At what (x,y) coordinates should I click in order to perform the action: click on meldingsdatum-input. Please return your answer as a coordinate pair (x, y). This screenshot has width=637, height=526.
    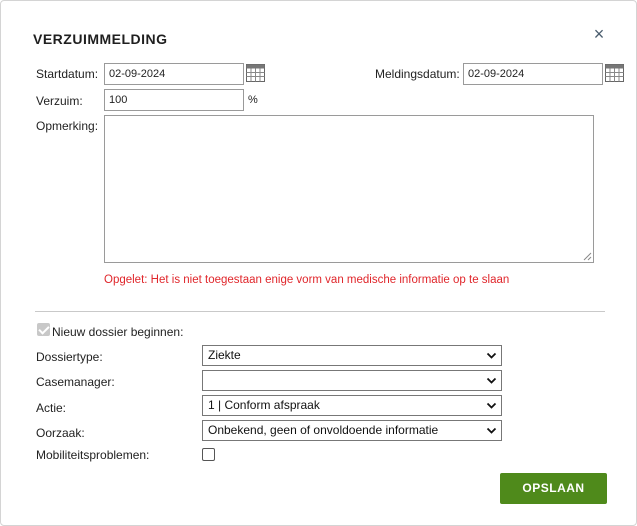
    Looking at the image, I should click on (533, 74).